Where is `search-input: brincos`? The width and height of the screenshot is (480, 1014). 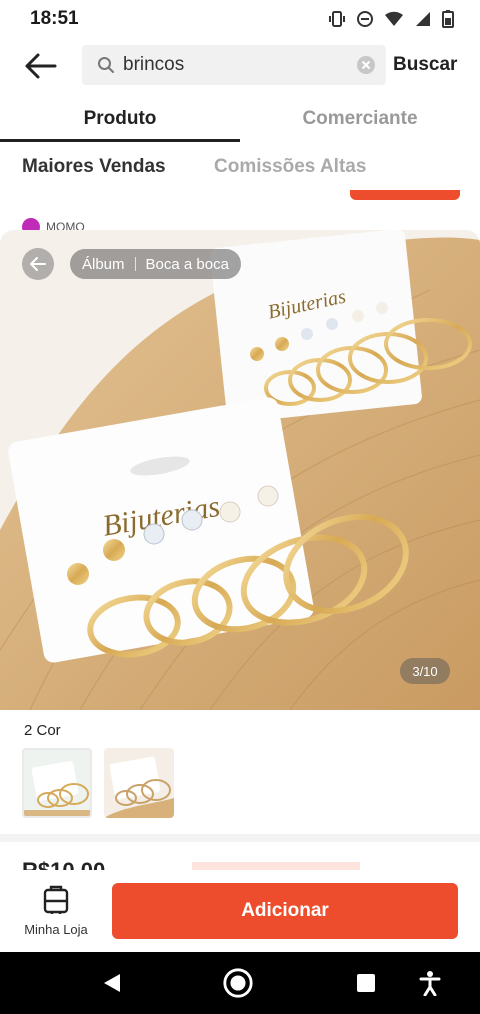
search-input: brincos is located at coordinates (234, 65).